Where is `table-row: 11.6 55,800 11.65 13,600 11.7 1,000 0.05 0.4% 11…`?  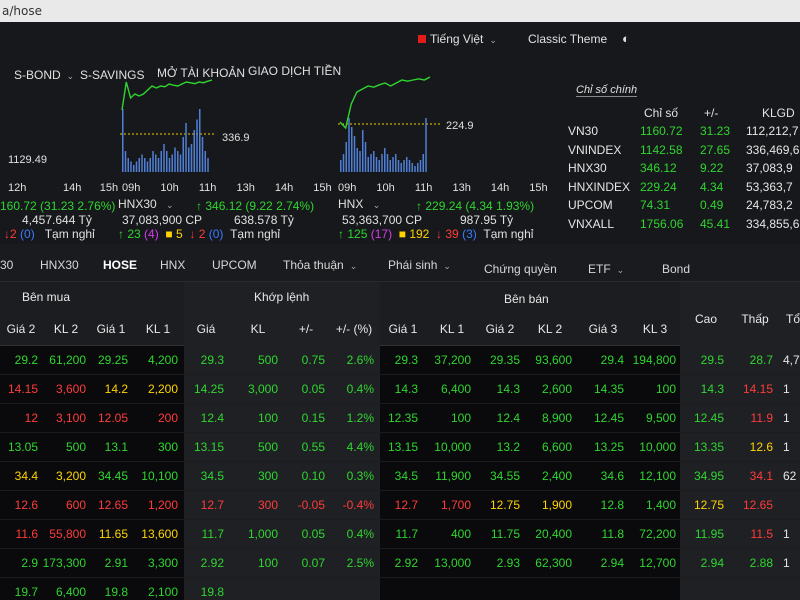
table-row: 11.6 55,800 11.65 13,600 11.7 1,000 0.05 0.4% 11… is located at coordinates (400, 534).